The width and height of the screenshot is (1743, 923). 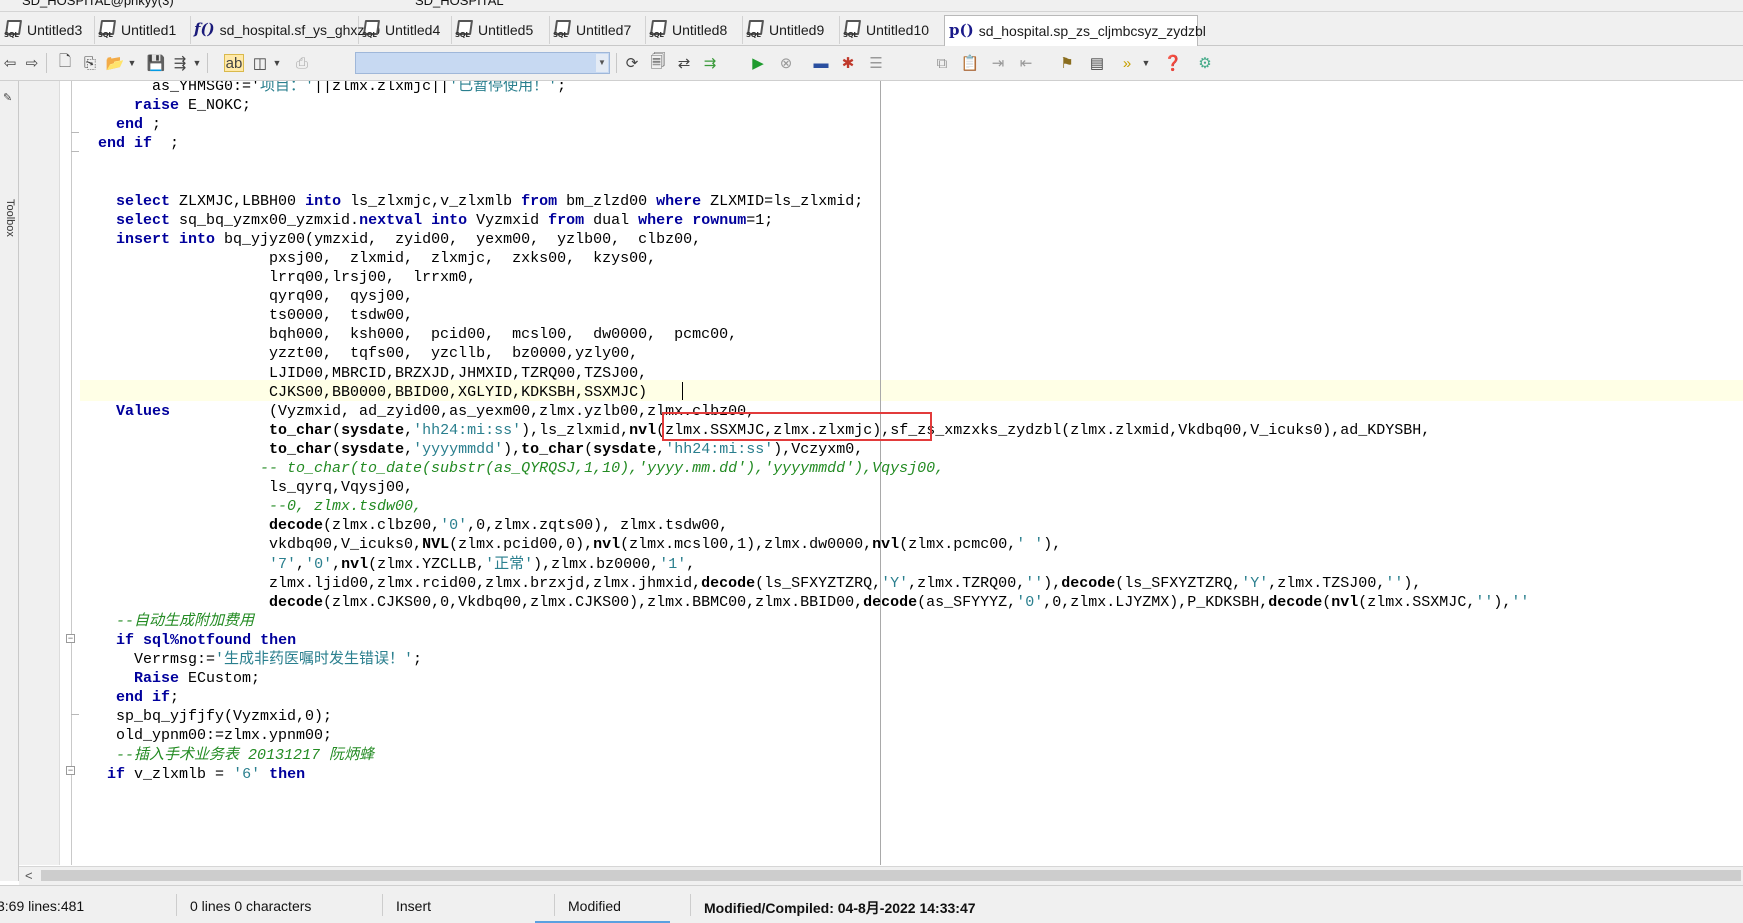 I want to click on save-all-icon: ⇶, so click(x=180, y=63).